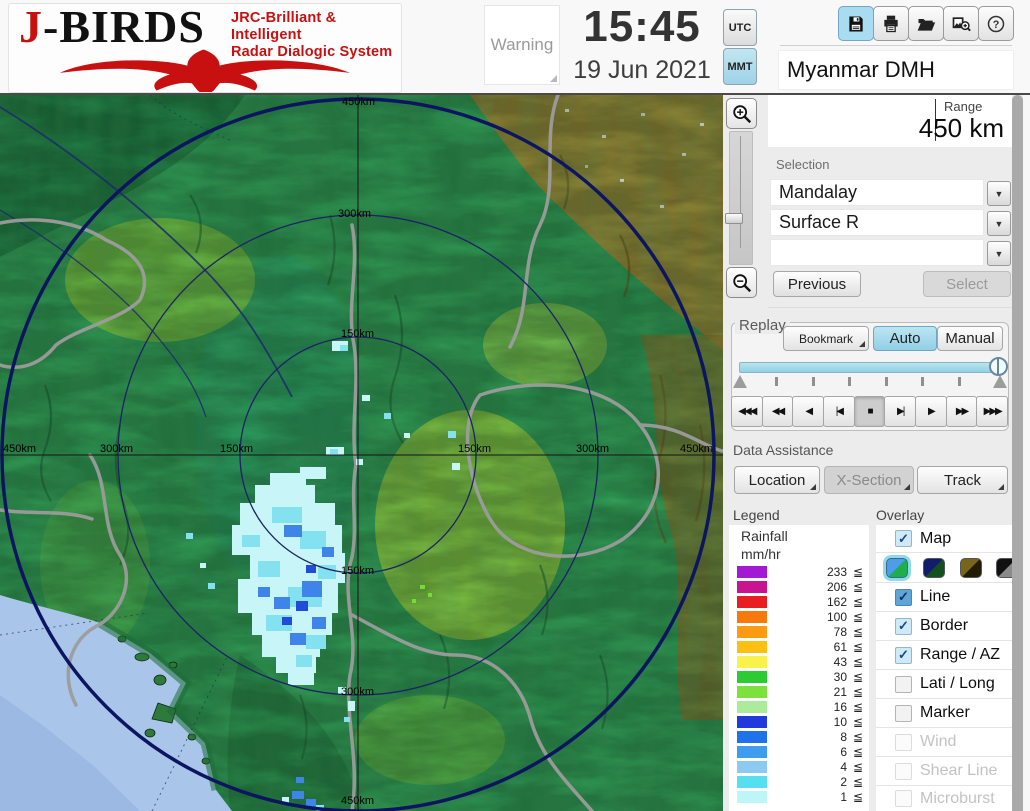  What do you see at coordinates (741, 113) in the screenshot?
I see `zoom-in-button` at bounding box center [741, 113].